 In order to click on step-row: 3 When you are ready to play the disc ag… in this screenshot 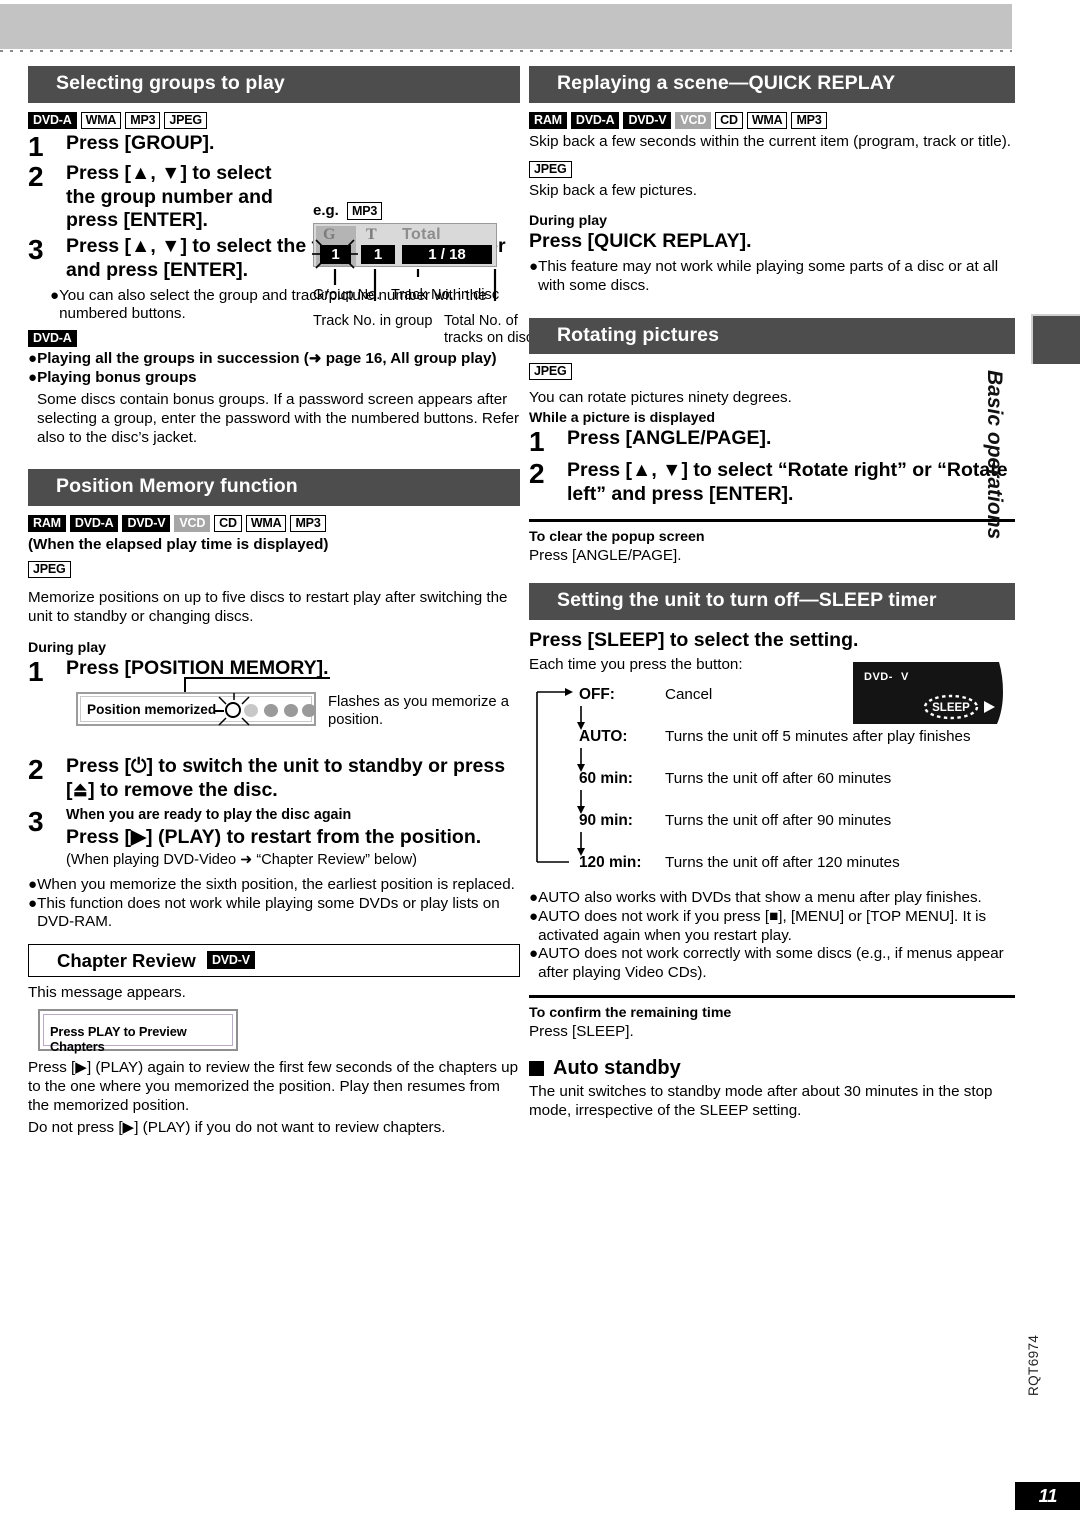, I will do `click(274, 837)`.